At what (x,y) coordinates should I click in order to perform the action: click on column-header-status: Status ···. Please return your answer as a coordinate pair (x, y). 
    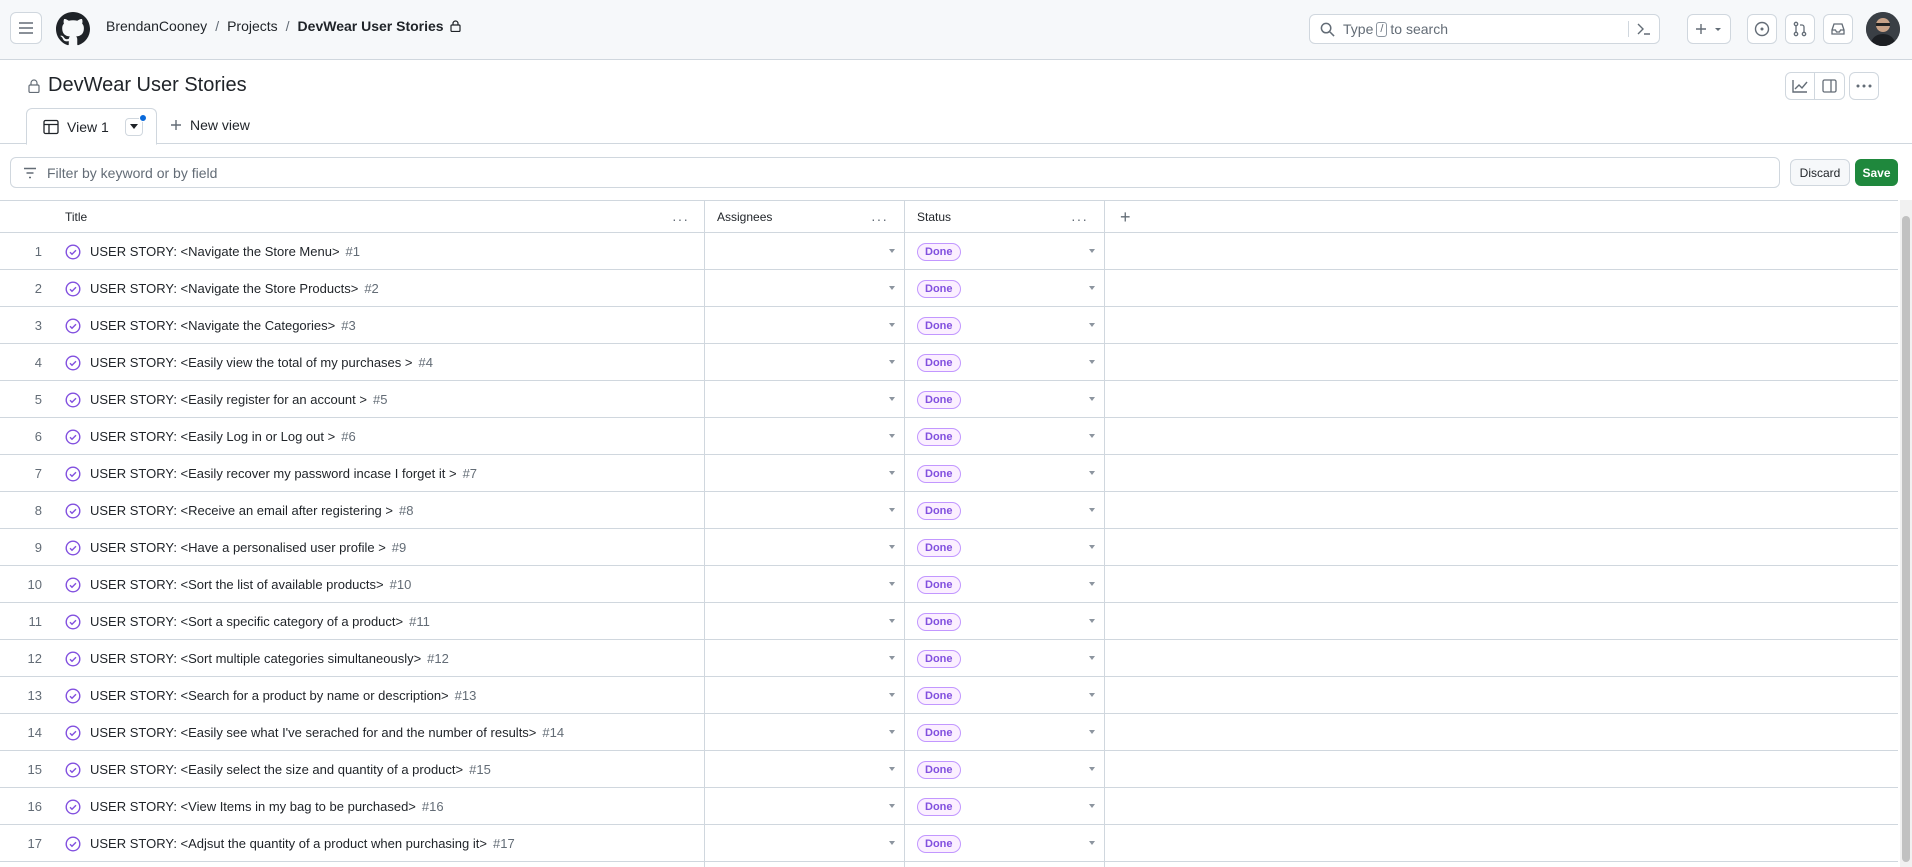
    Looking at the image, I should click on (1010, 217).